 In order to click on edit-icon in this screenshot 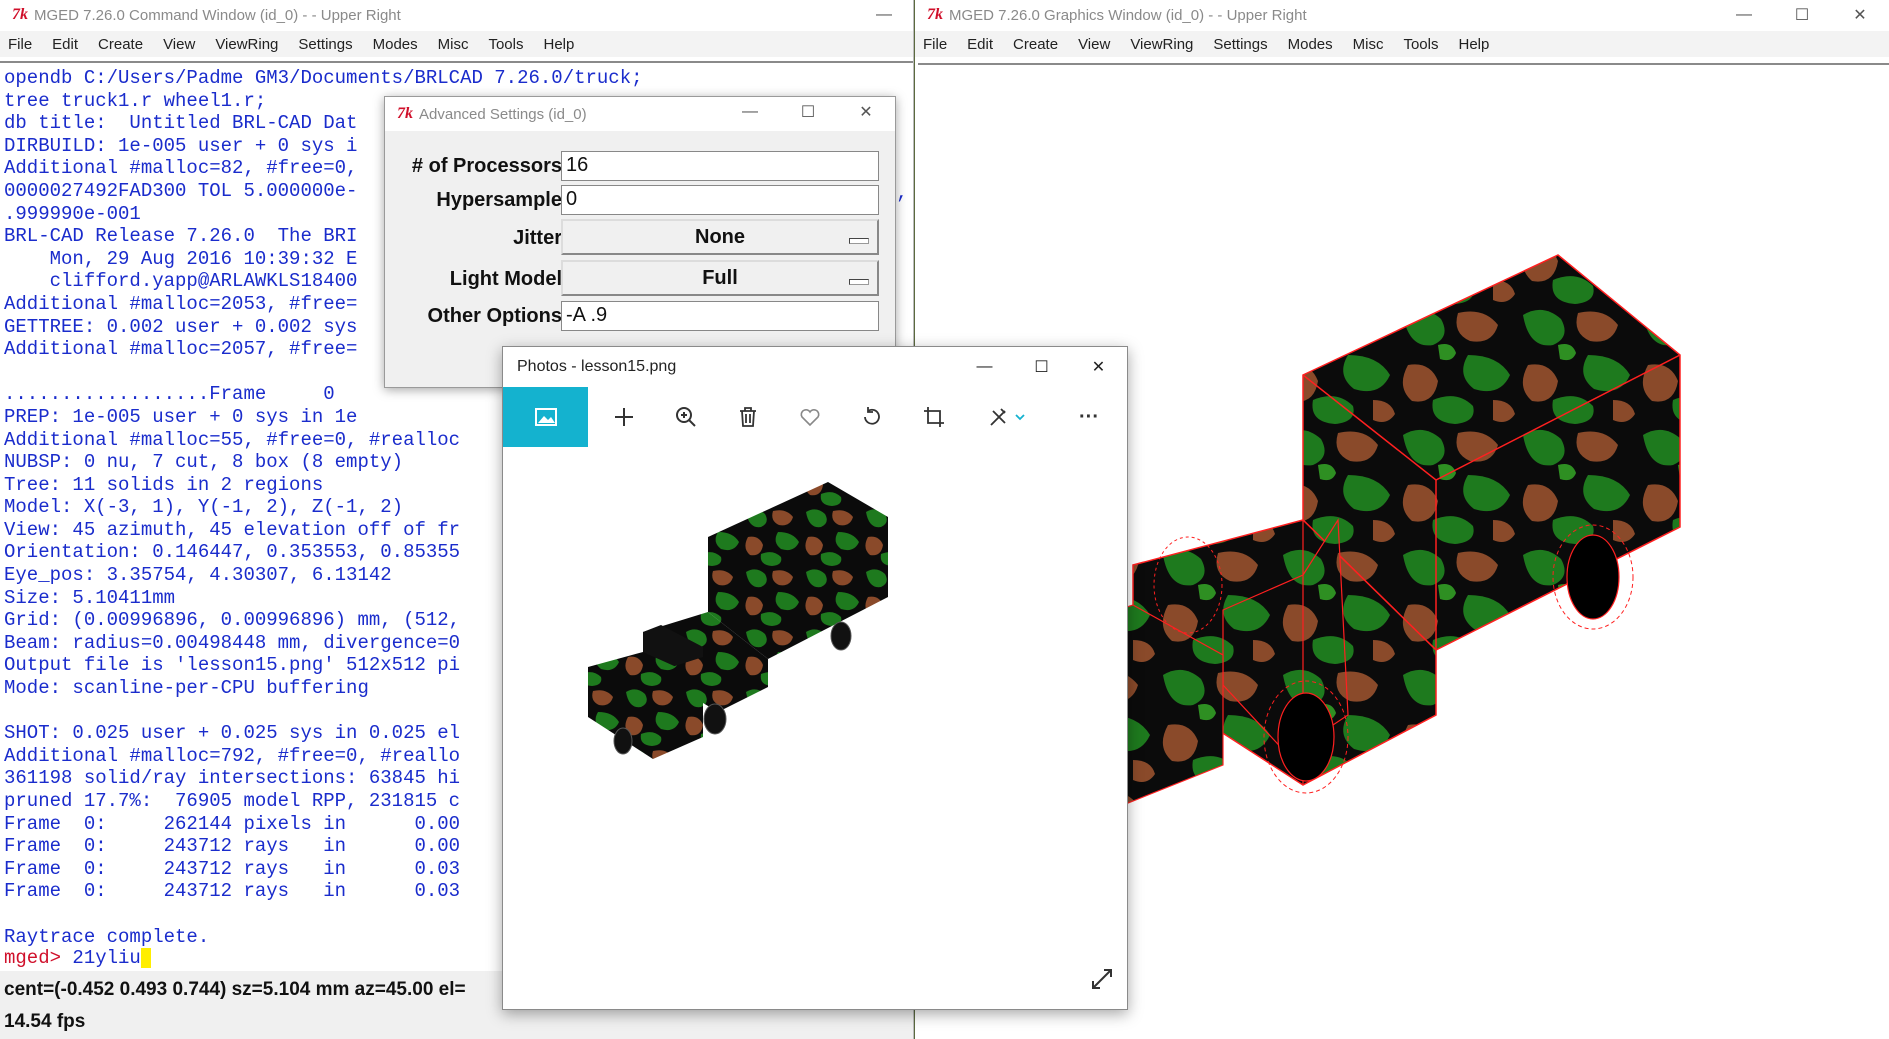, I will do `click(1008, 417)`.